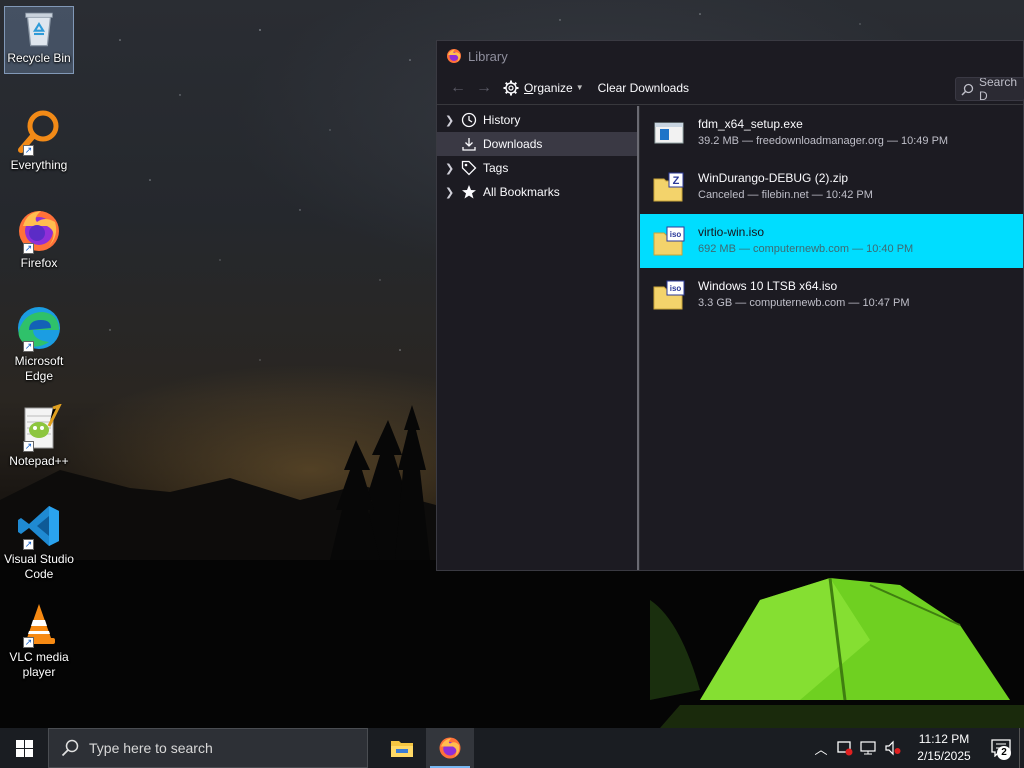  I want to click on tree-item-tags: ❯ Tags, so click(537, 168).